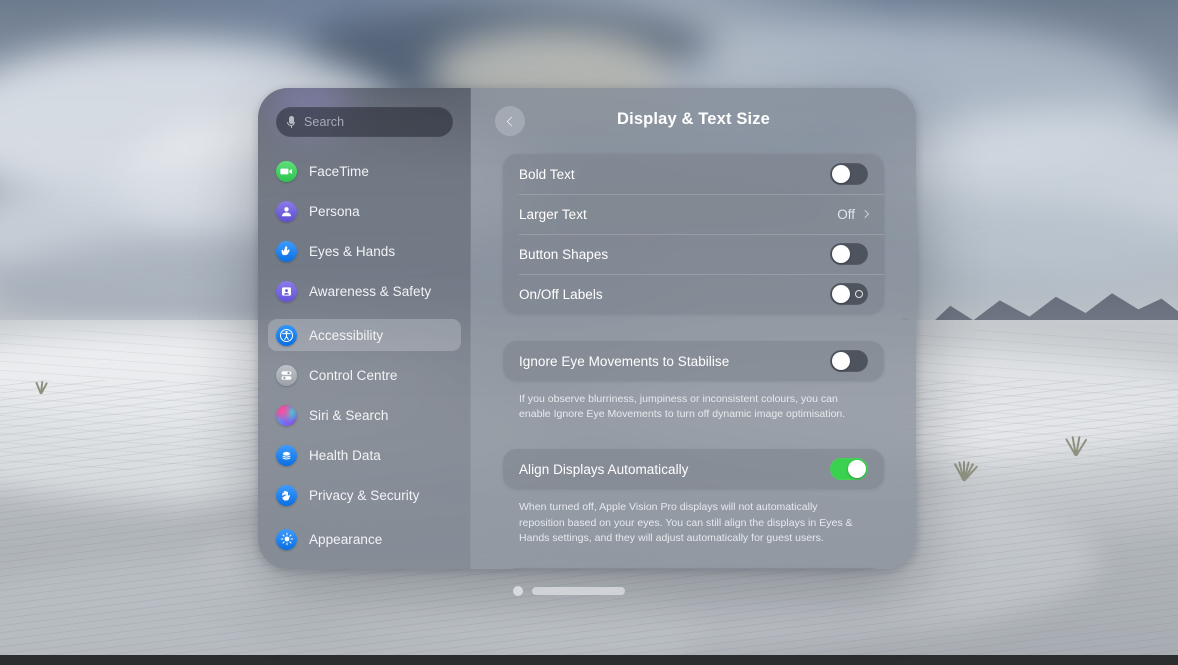 This screenshot has width=1178, height=665. I want to click on control-centre-icon, so click(286, 375).